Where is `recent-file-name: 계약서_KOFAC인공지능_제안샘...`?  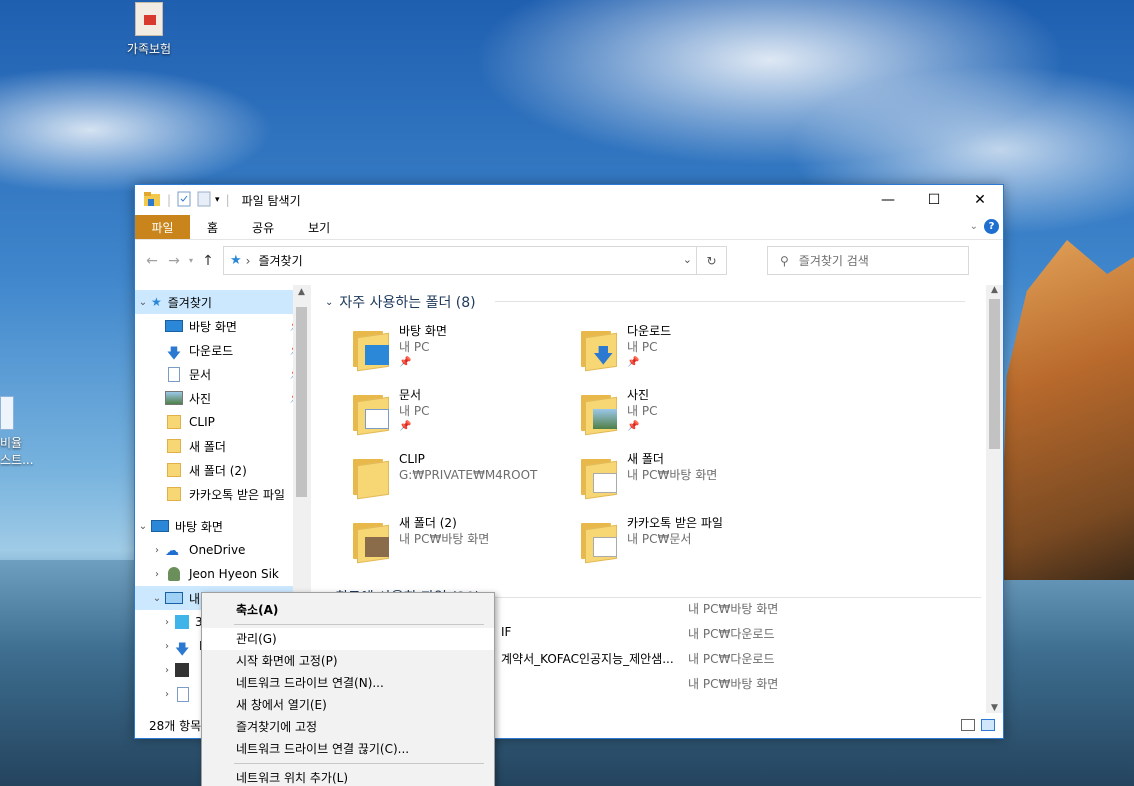
recent-file-name: 계약서_KOFAC인공지능_제안샘... is located at coordinates (587, 658).